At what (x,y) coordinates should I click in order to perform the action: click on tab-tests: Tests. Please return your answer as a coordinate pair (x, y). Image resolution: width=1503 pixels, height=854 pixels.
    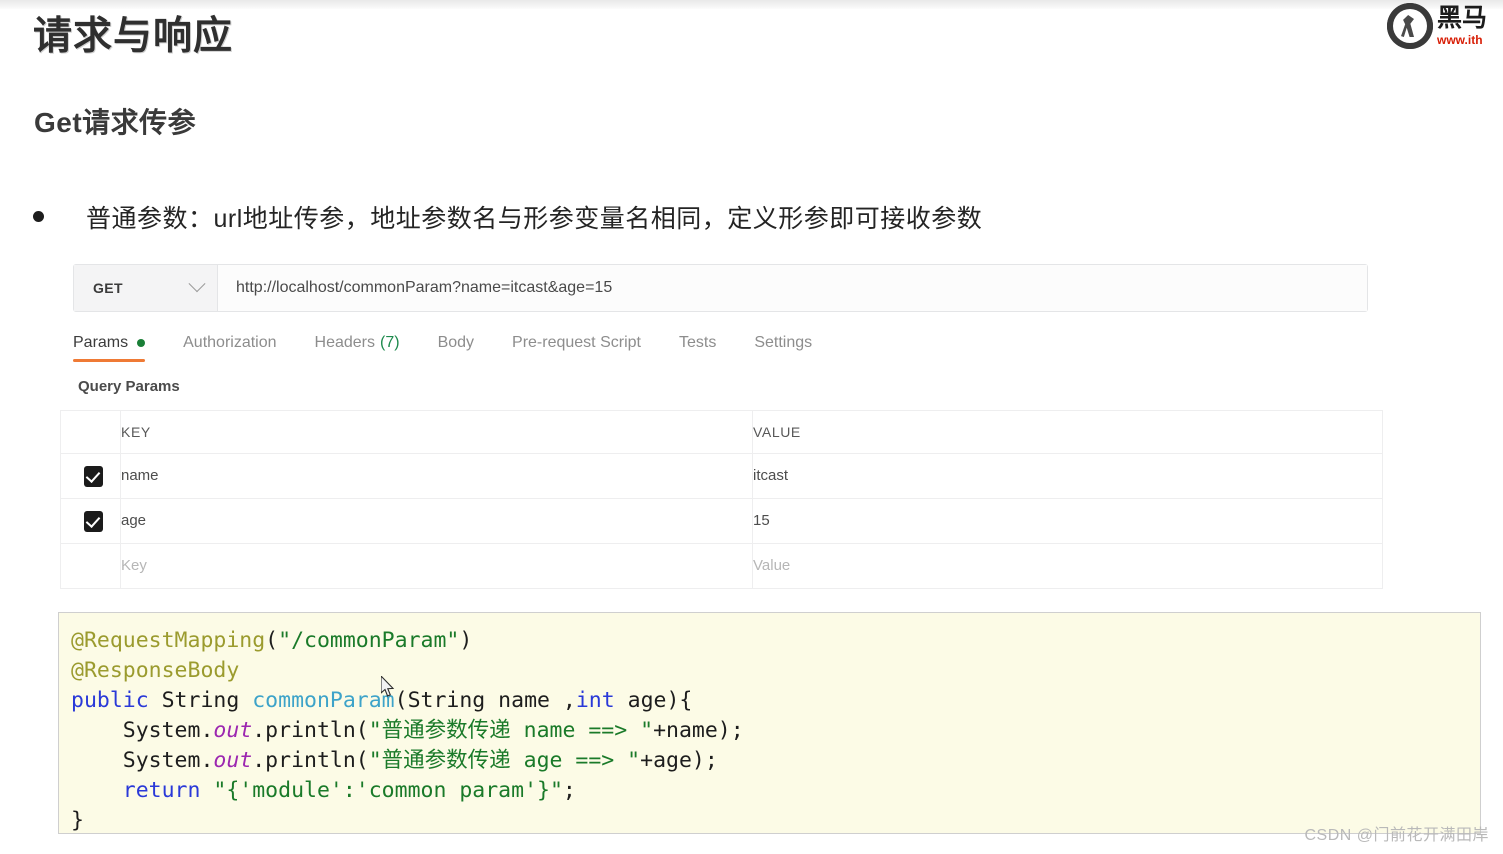
    Looking at the image, I should click on (697, 348).